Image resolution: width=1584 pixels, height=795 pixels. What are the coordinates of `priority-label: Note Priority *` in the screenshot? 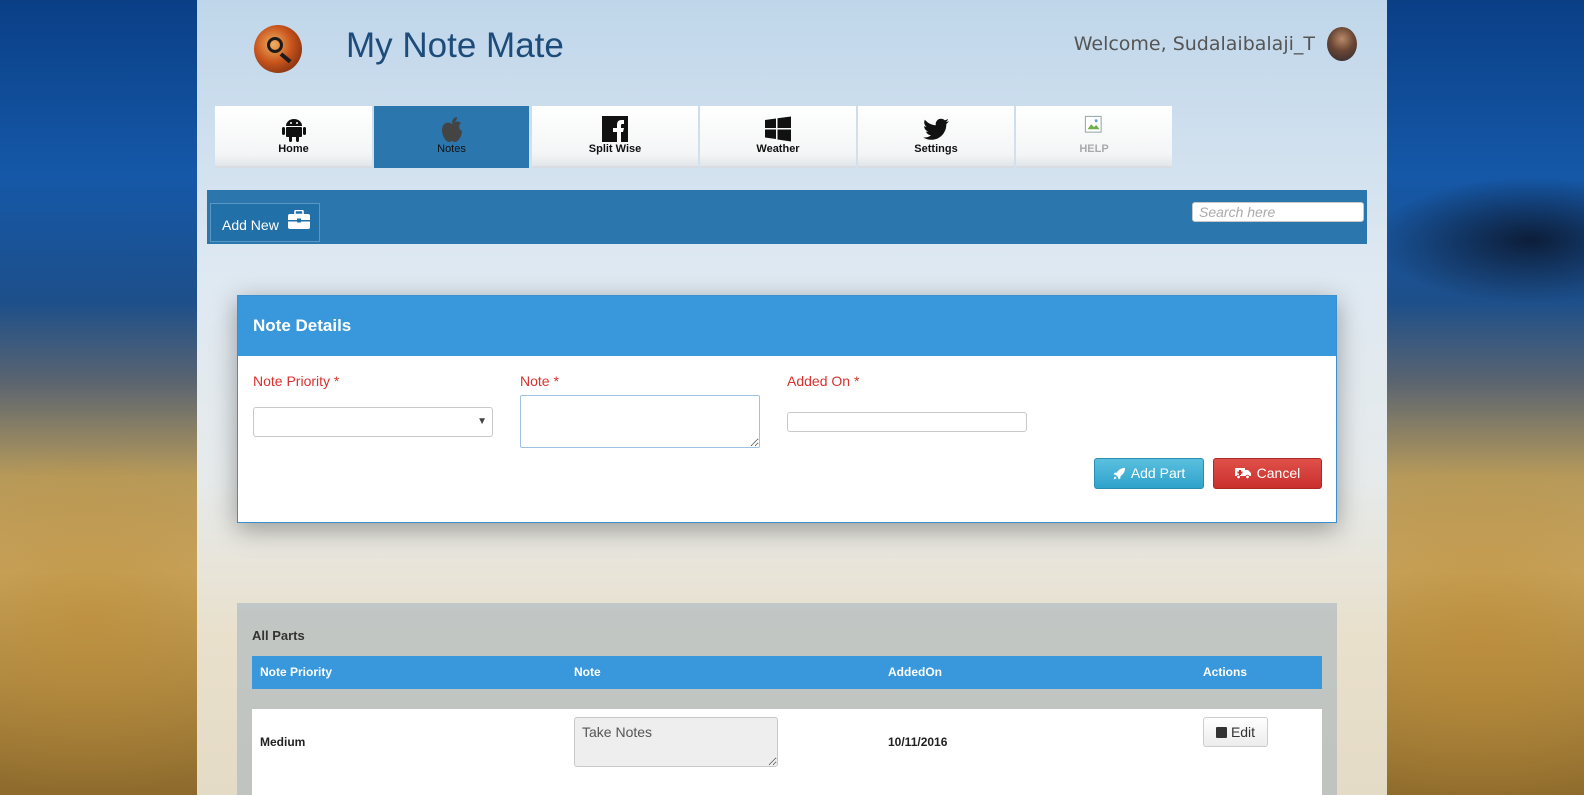 It's located at (296, 381).